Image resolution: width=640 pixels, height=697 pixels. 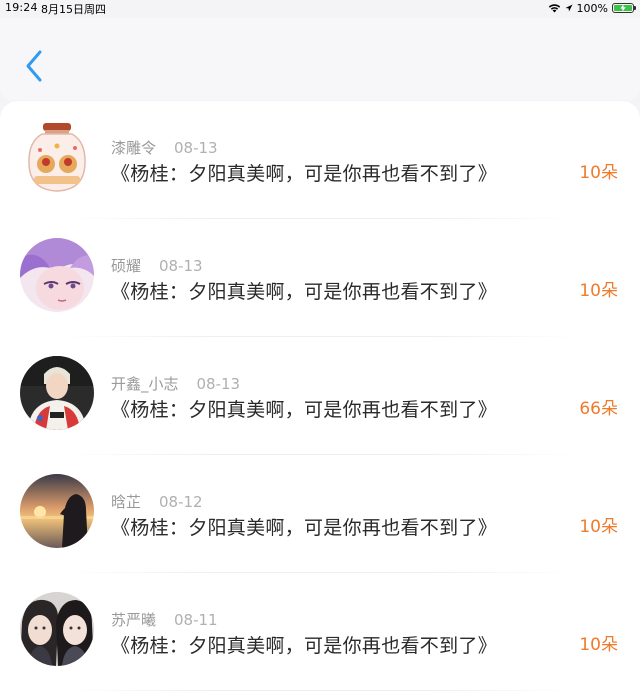 What do you see at coordinates (598, 409) in the screenshot?
I see `flower-count: 66朵` at bounding box center [598, 409].